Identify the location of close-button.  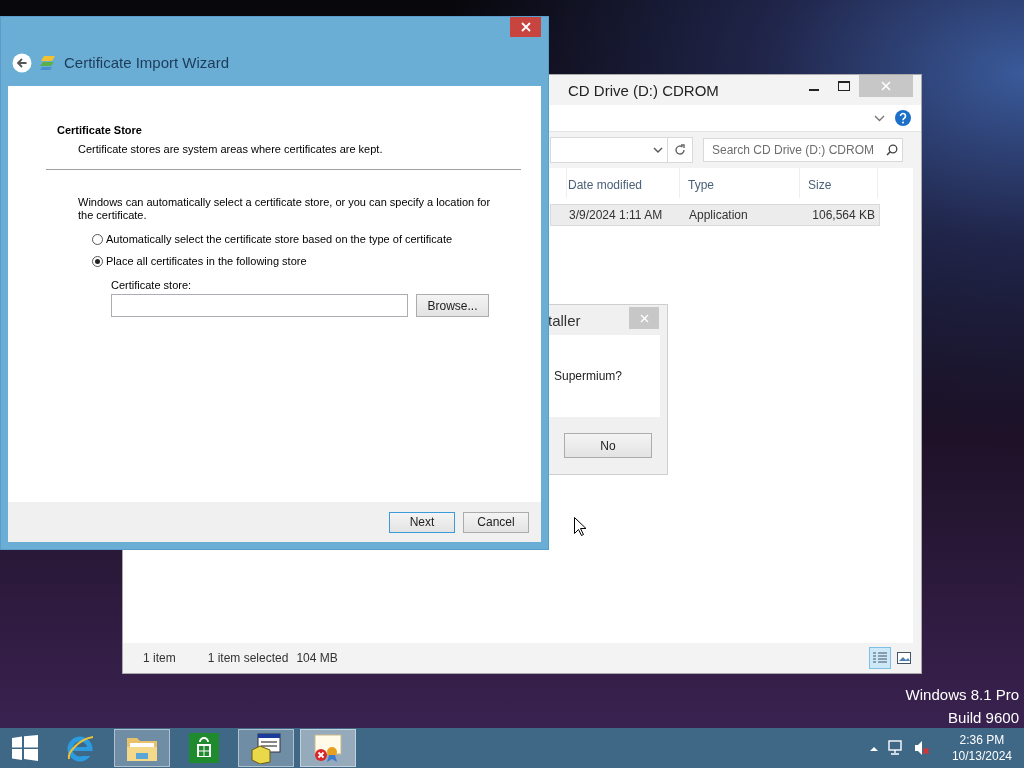
(525, 27).